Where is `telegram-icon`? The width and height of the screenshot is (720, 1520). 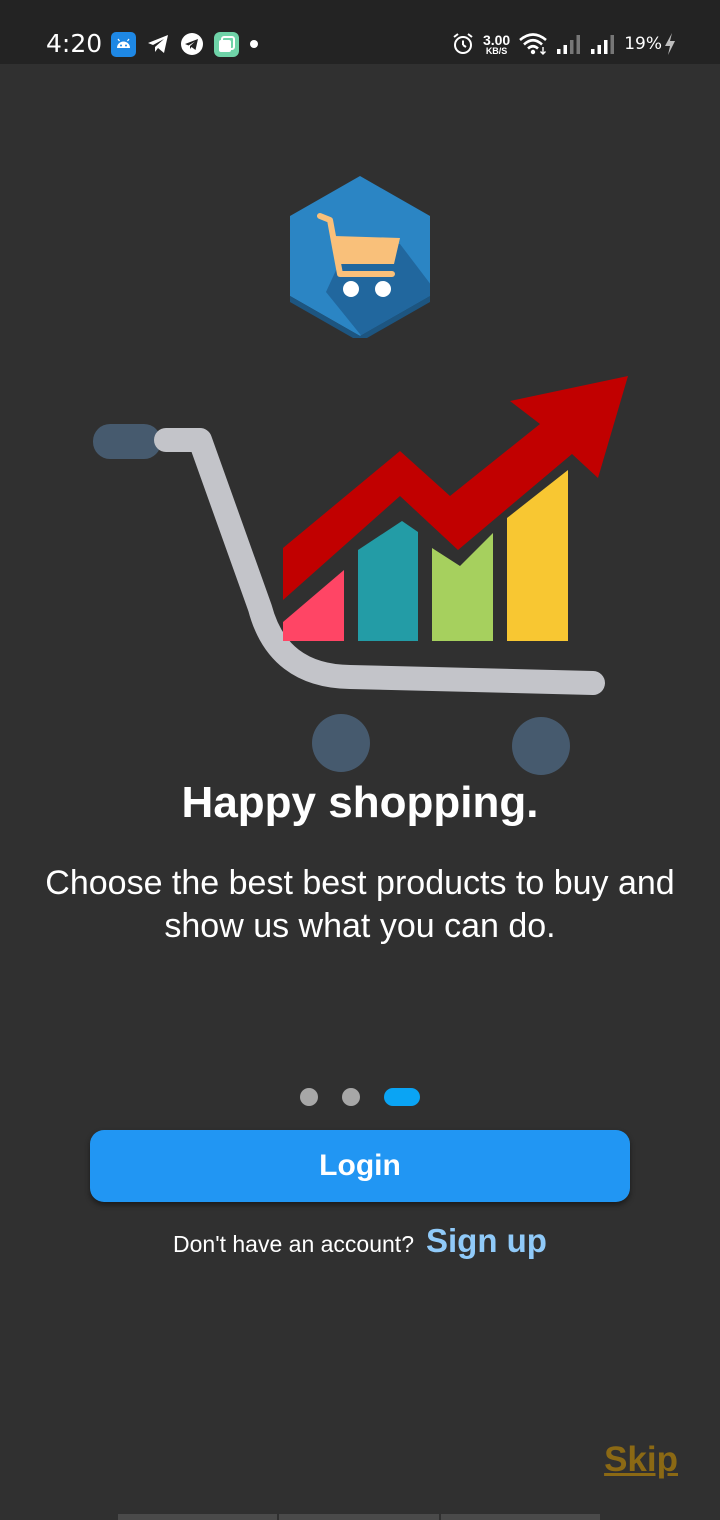
telegram-icon is located at coordinates (158, 44).